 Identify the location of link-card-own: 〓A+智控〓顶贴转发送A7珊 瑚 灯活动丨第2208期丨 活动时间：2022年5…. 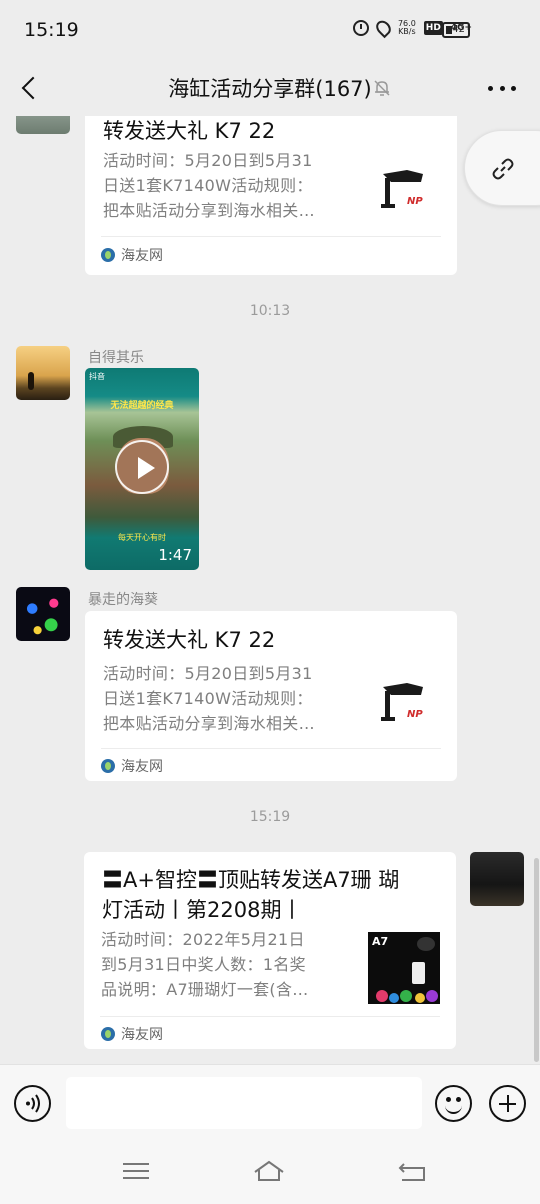
(270, 950).